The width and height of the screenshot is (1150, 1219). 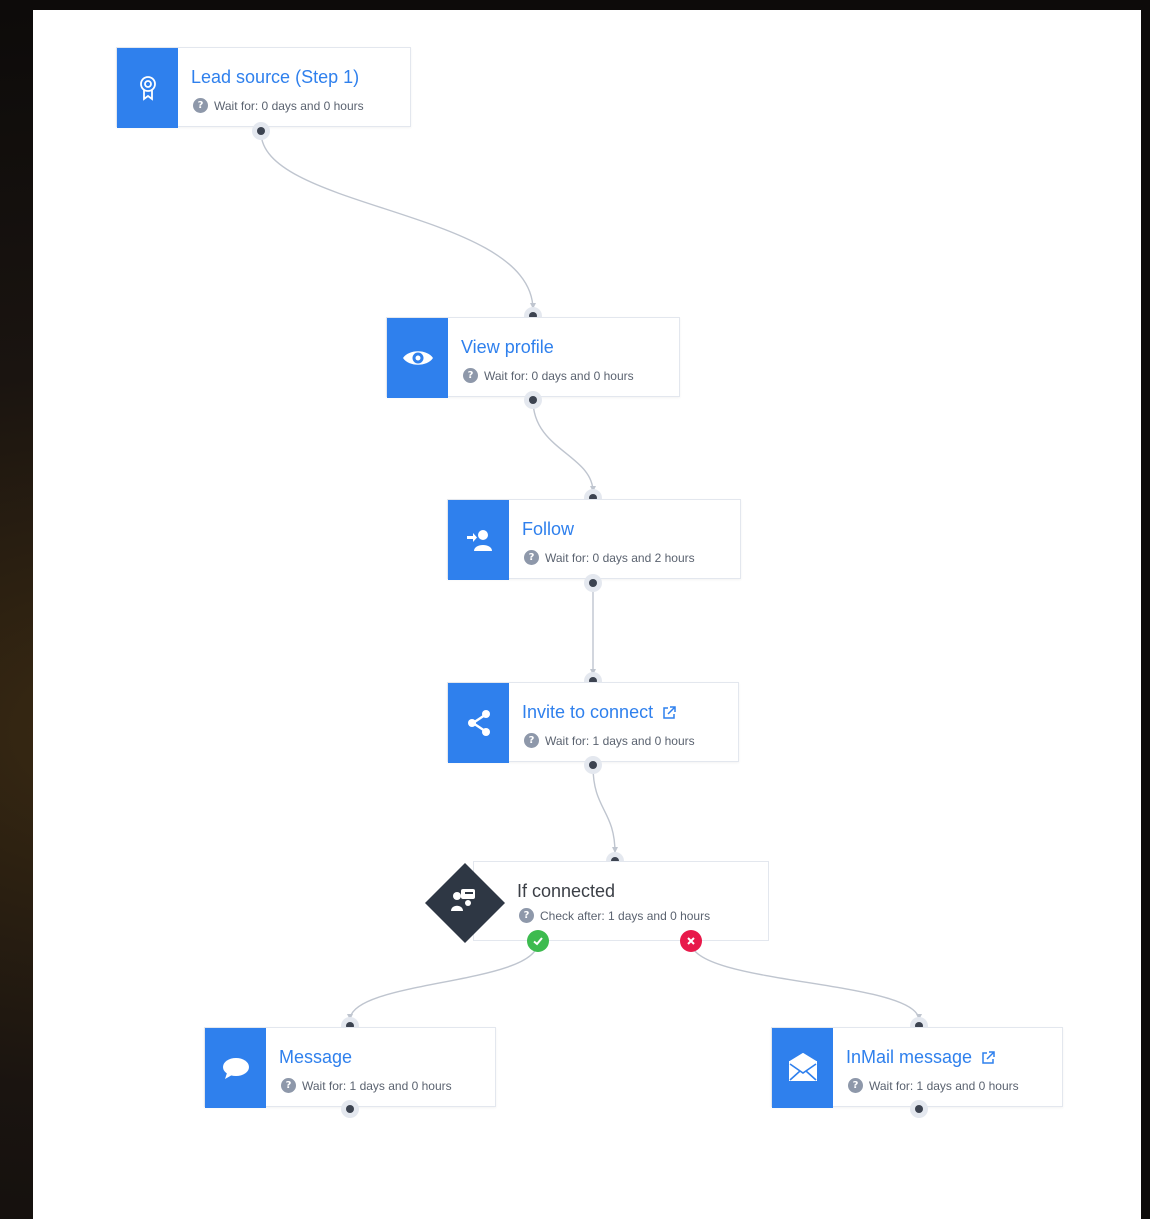 I want to click on check-info: ? Check after: 1 days and 0 hours, so click(x=614, y=915).